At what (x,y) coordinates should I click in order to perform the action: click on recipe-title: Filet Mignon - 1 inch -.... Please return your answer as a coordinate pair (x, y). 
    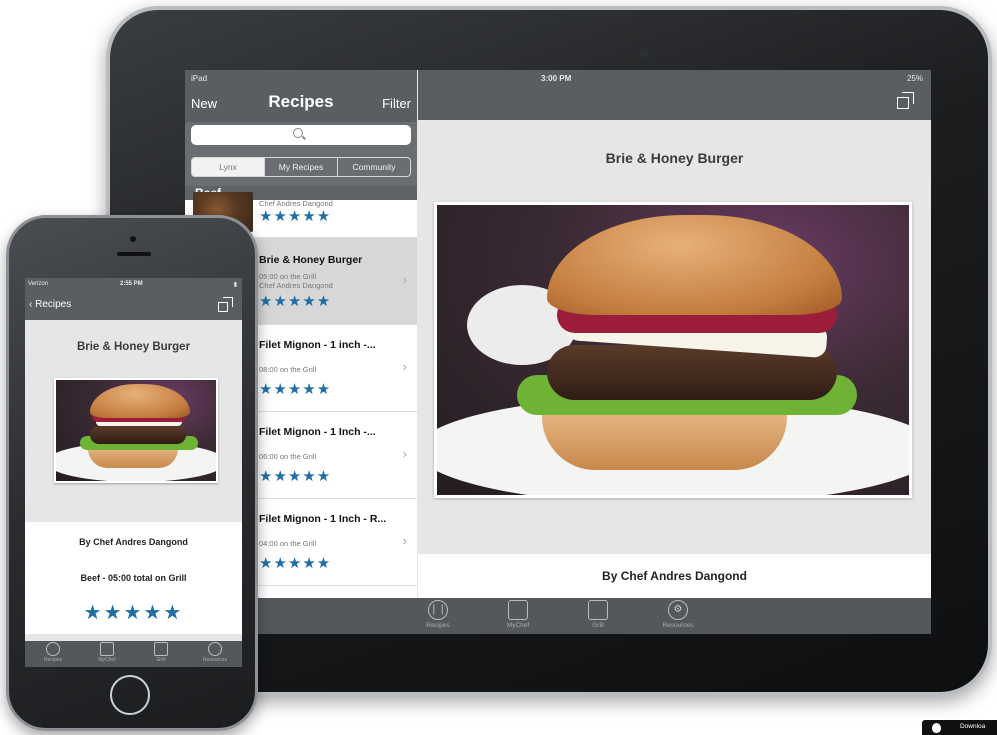
    Looking at the image, I should click on (317, 345).